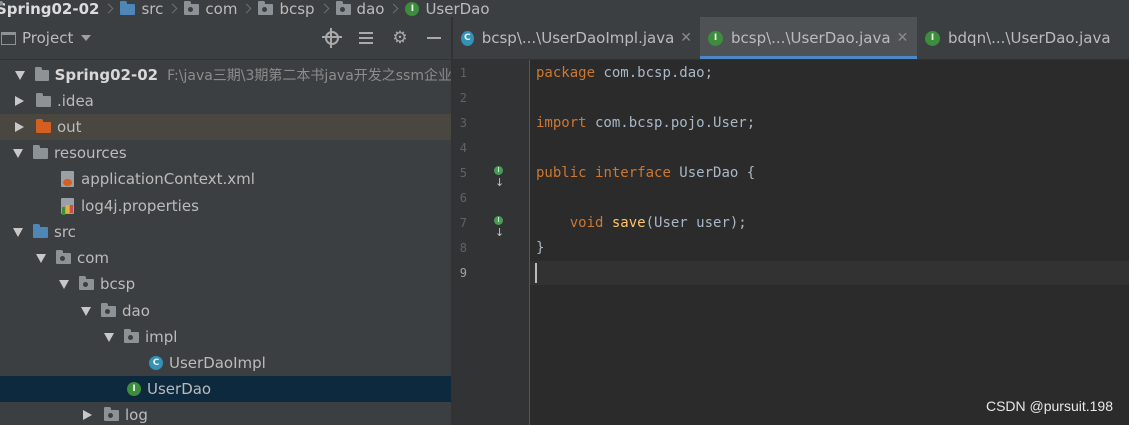 The image size is (1129, 425). What do you see at coordinates (811, 38) in the screenshot?
I see `tab-label: bcsp\...\UserDao.java` at bounding box center [811, 38].